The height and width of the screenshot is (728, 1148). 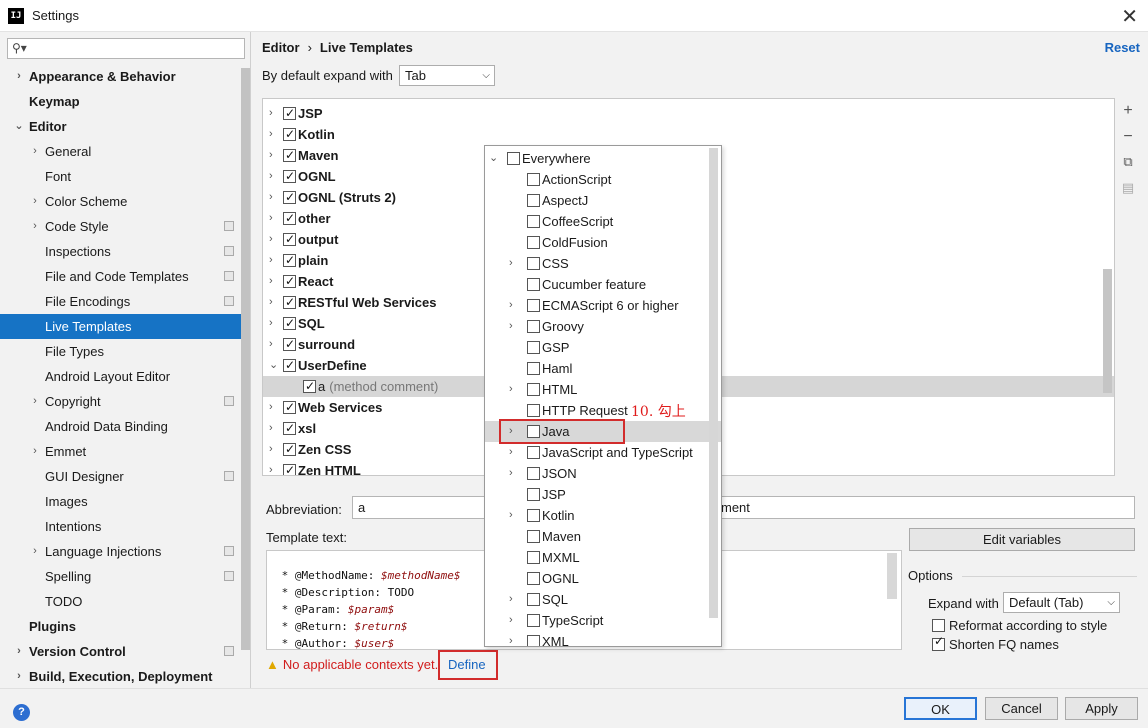 I want to click on cancel-button: Cancel, so click(x=1021, y=708).